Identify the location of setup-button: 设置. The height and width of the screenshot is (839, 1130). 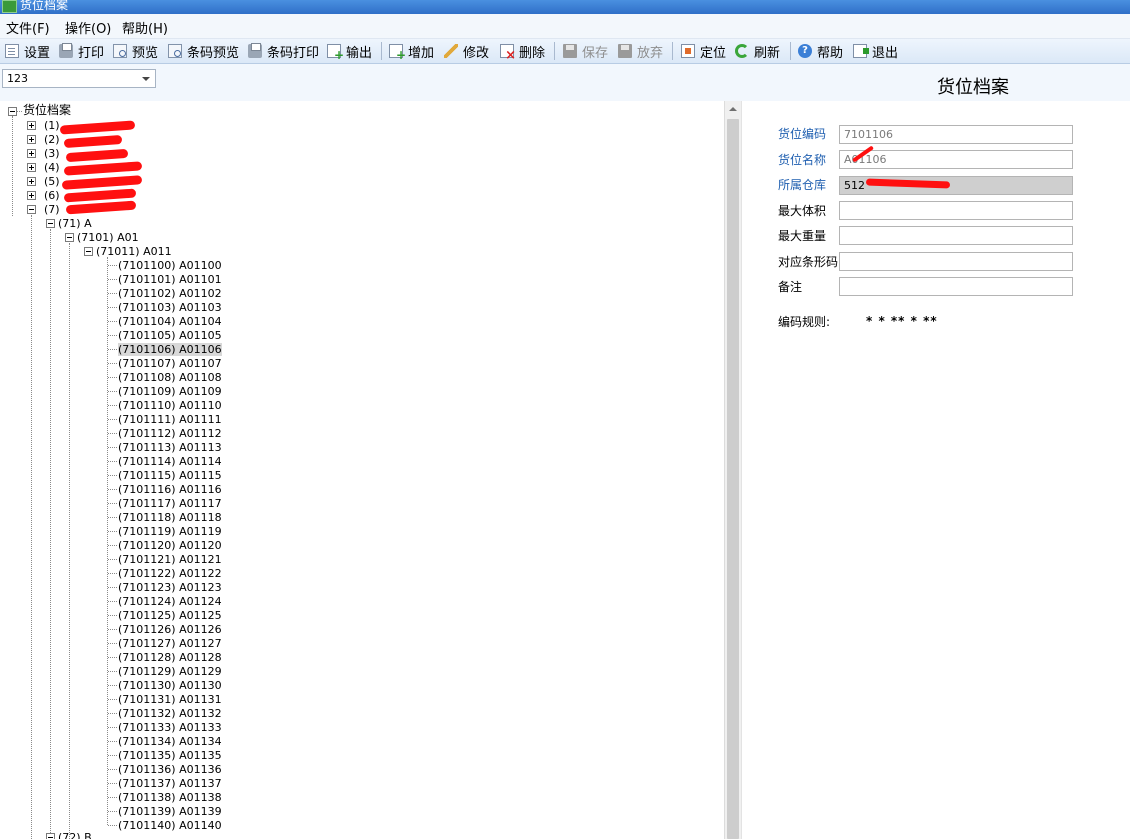
(27, 51).